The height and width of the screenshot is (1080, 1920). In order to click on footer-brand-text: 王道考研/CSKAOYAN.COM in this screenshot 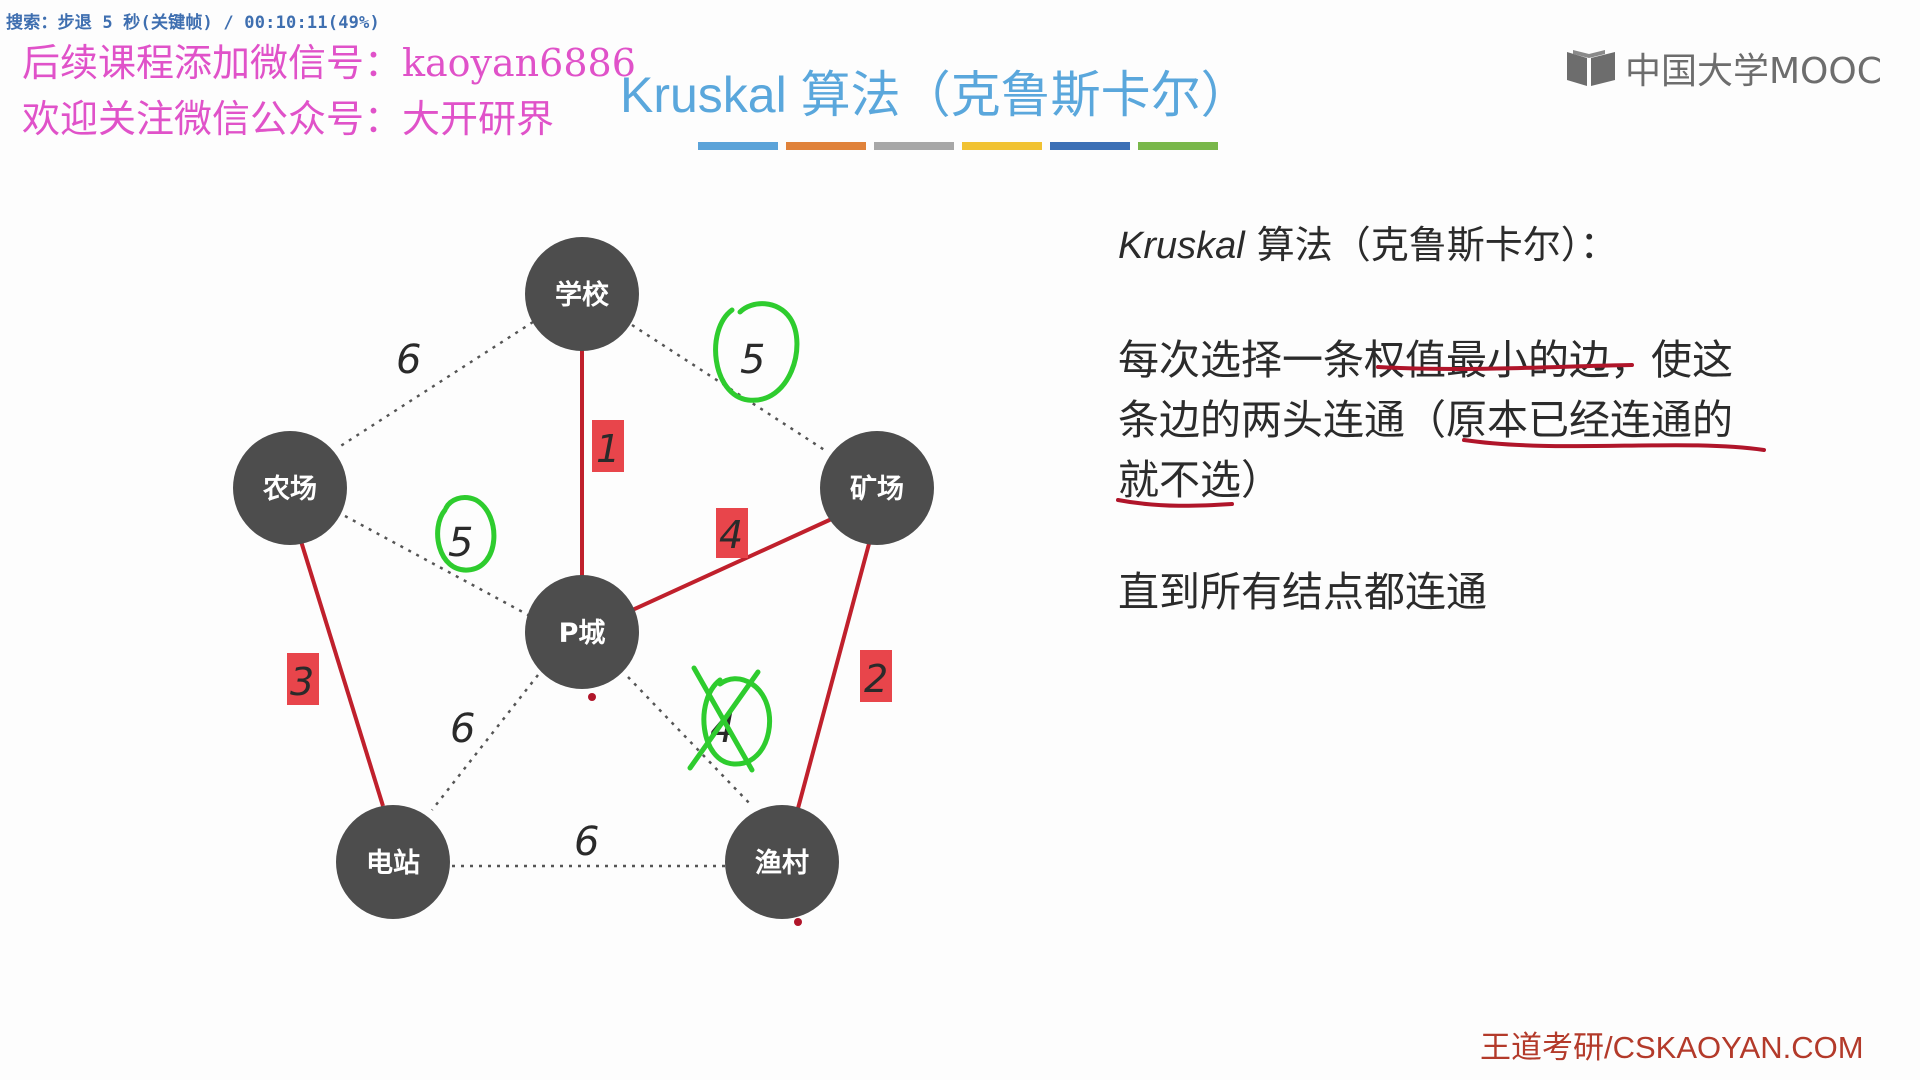, I will do `click(1672, 1047)`.